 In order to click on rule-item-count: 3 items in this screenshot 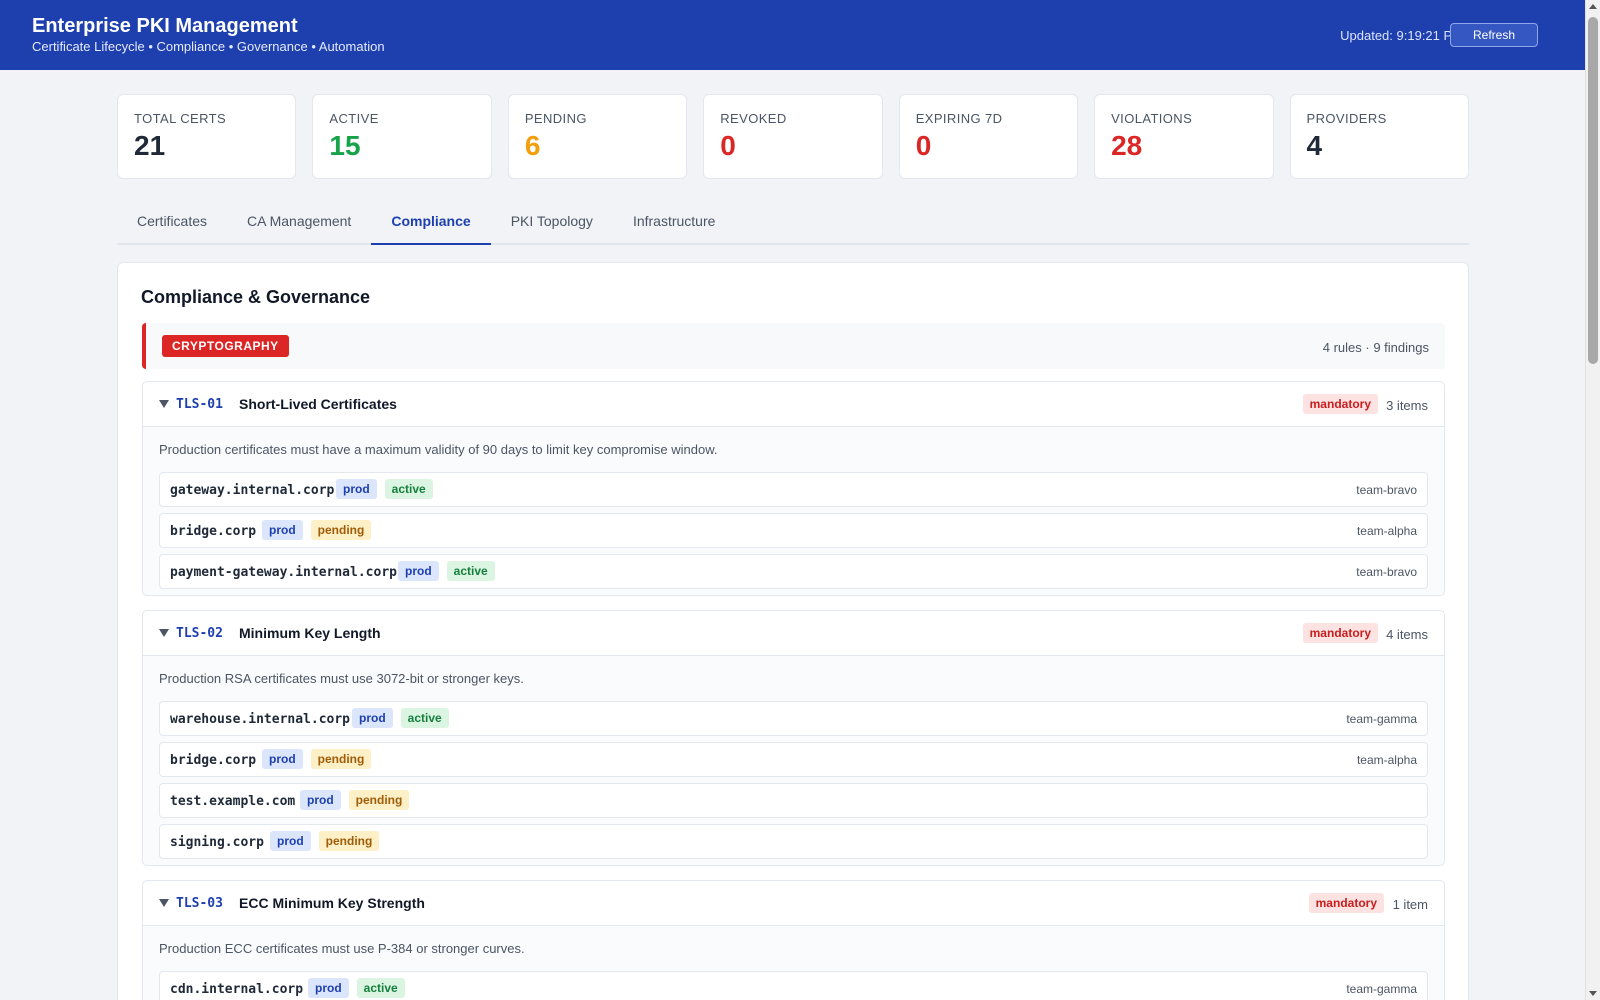, I will do `click(1407, 405)`.